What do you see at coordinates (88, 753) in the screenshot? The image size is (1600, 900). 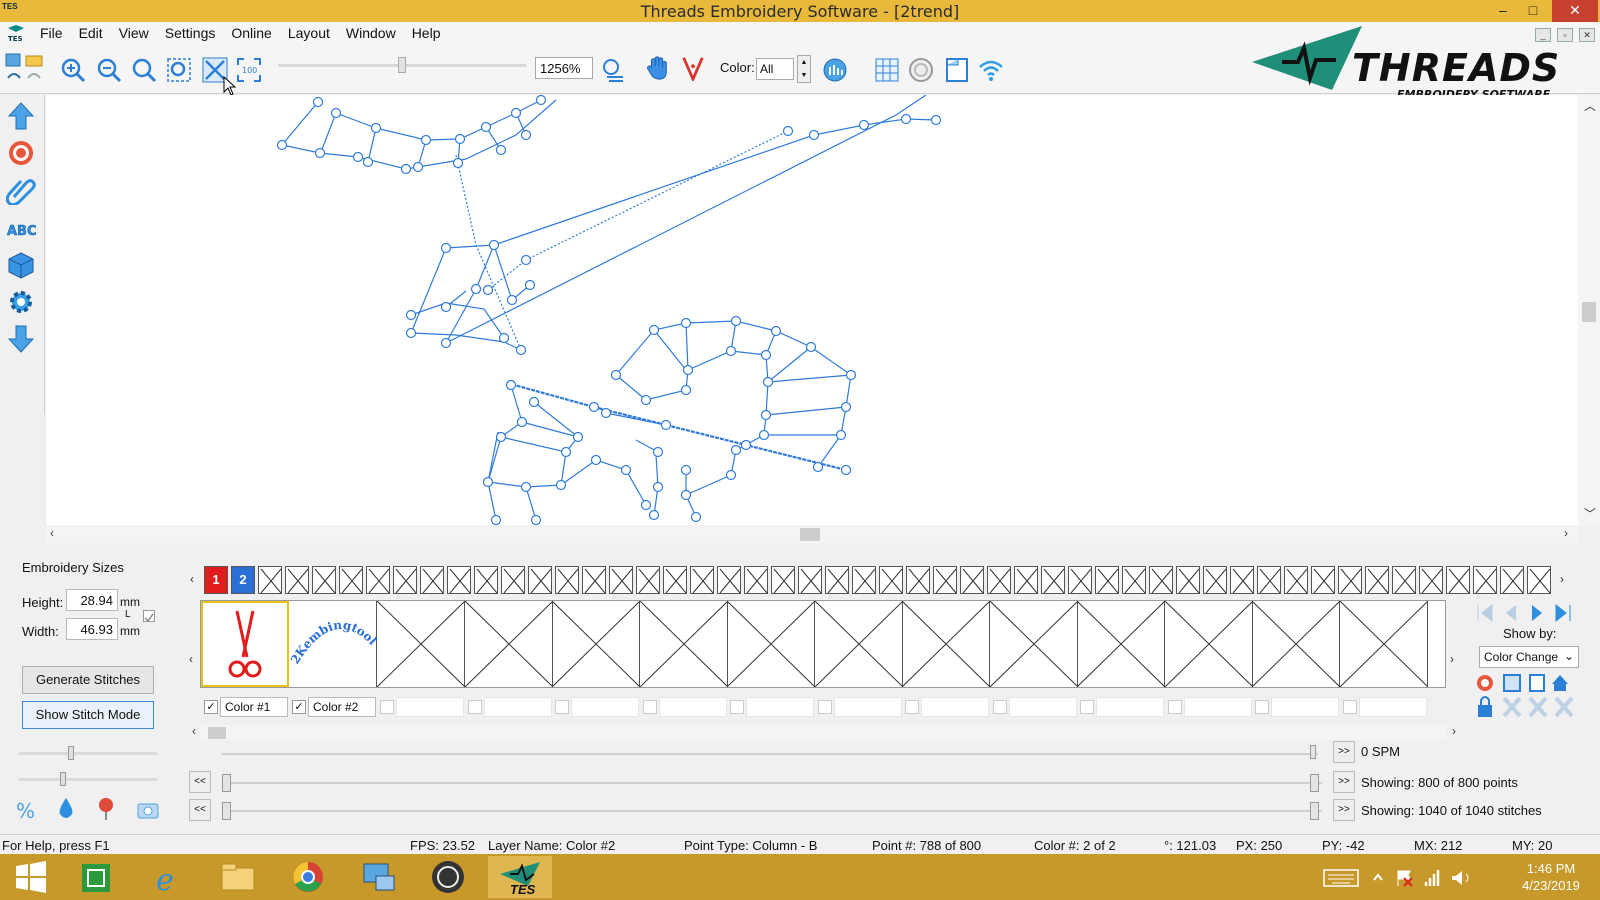 I see `density-slider` at bounding box center [88, 753].